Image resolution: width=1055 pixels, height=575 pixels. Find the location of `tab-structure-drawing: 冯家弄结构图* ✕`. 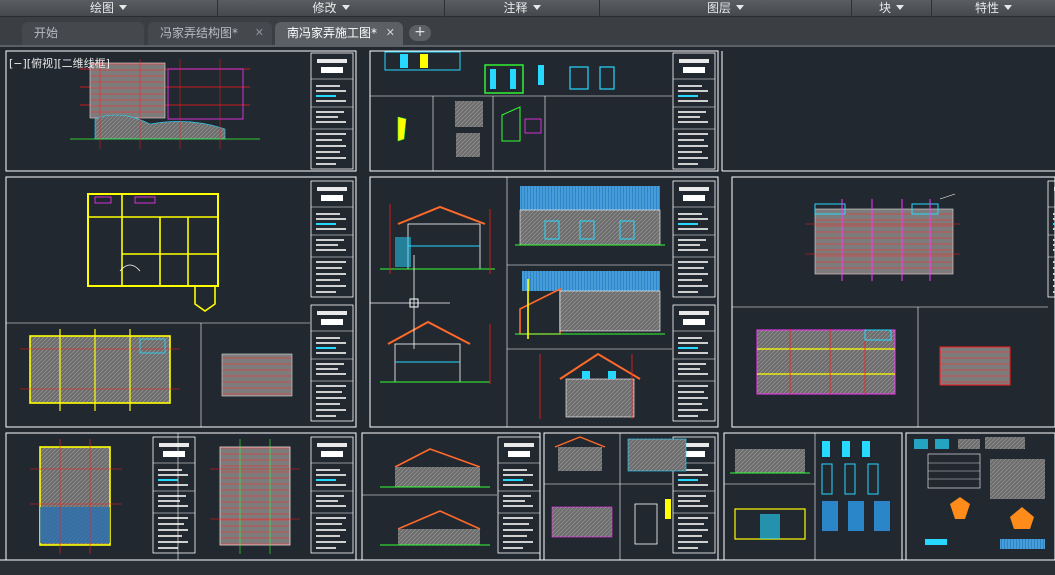

tab-structure-drawing: 冯家弄结构图* ✕ is located at coordinates (210, 33).